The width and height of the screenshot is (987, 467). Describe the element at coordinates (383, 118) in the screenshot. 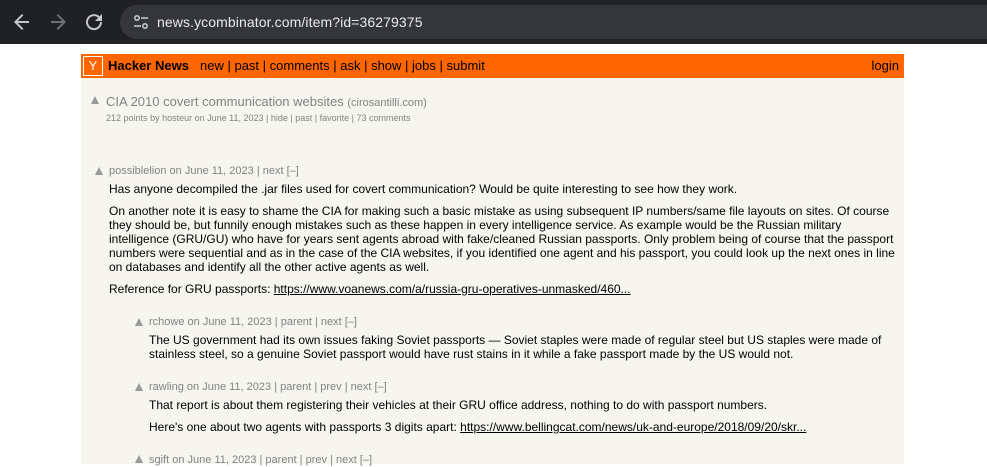

I see `story-comments-link: 73 comments` at that location.